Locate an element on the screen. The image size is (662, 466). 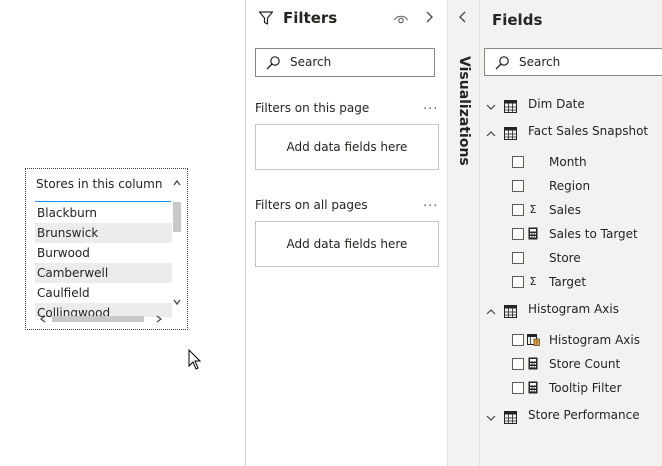
filter-icon is located at coordinates (266, 18).